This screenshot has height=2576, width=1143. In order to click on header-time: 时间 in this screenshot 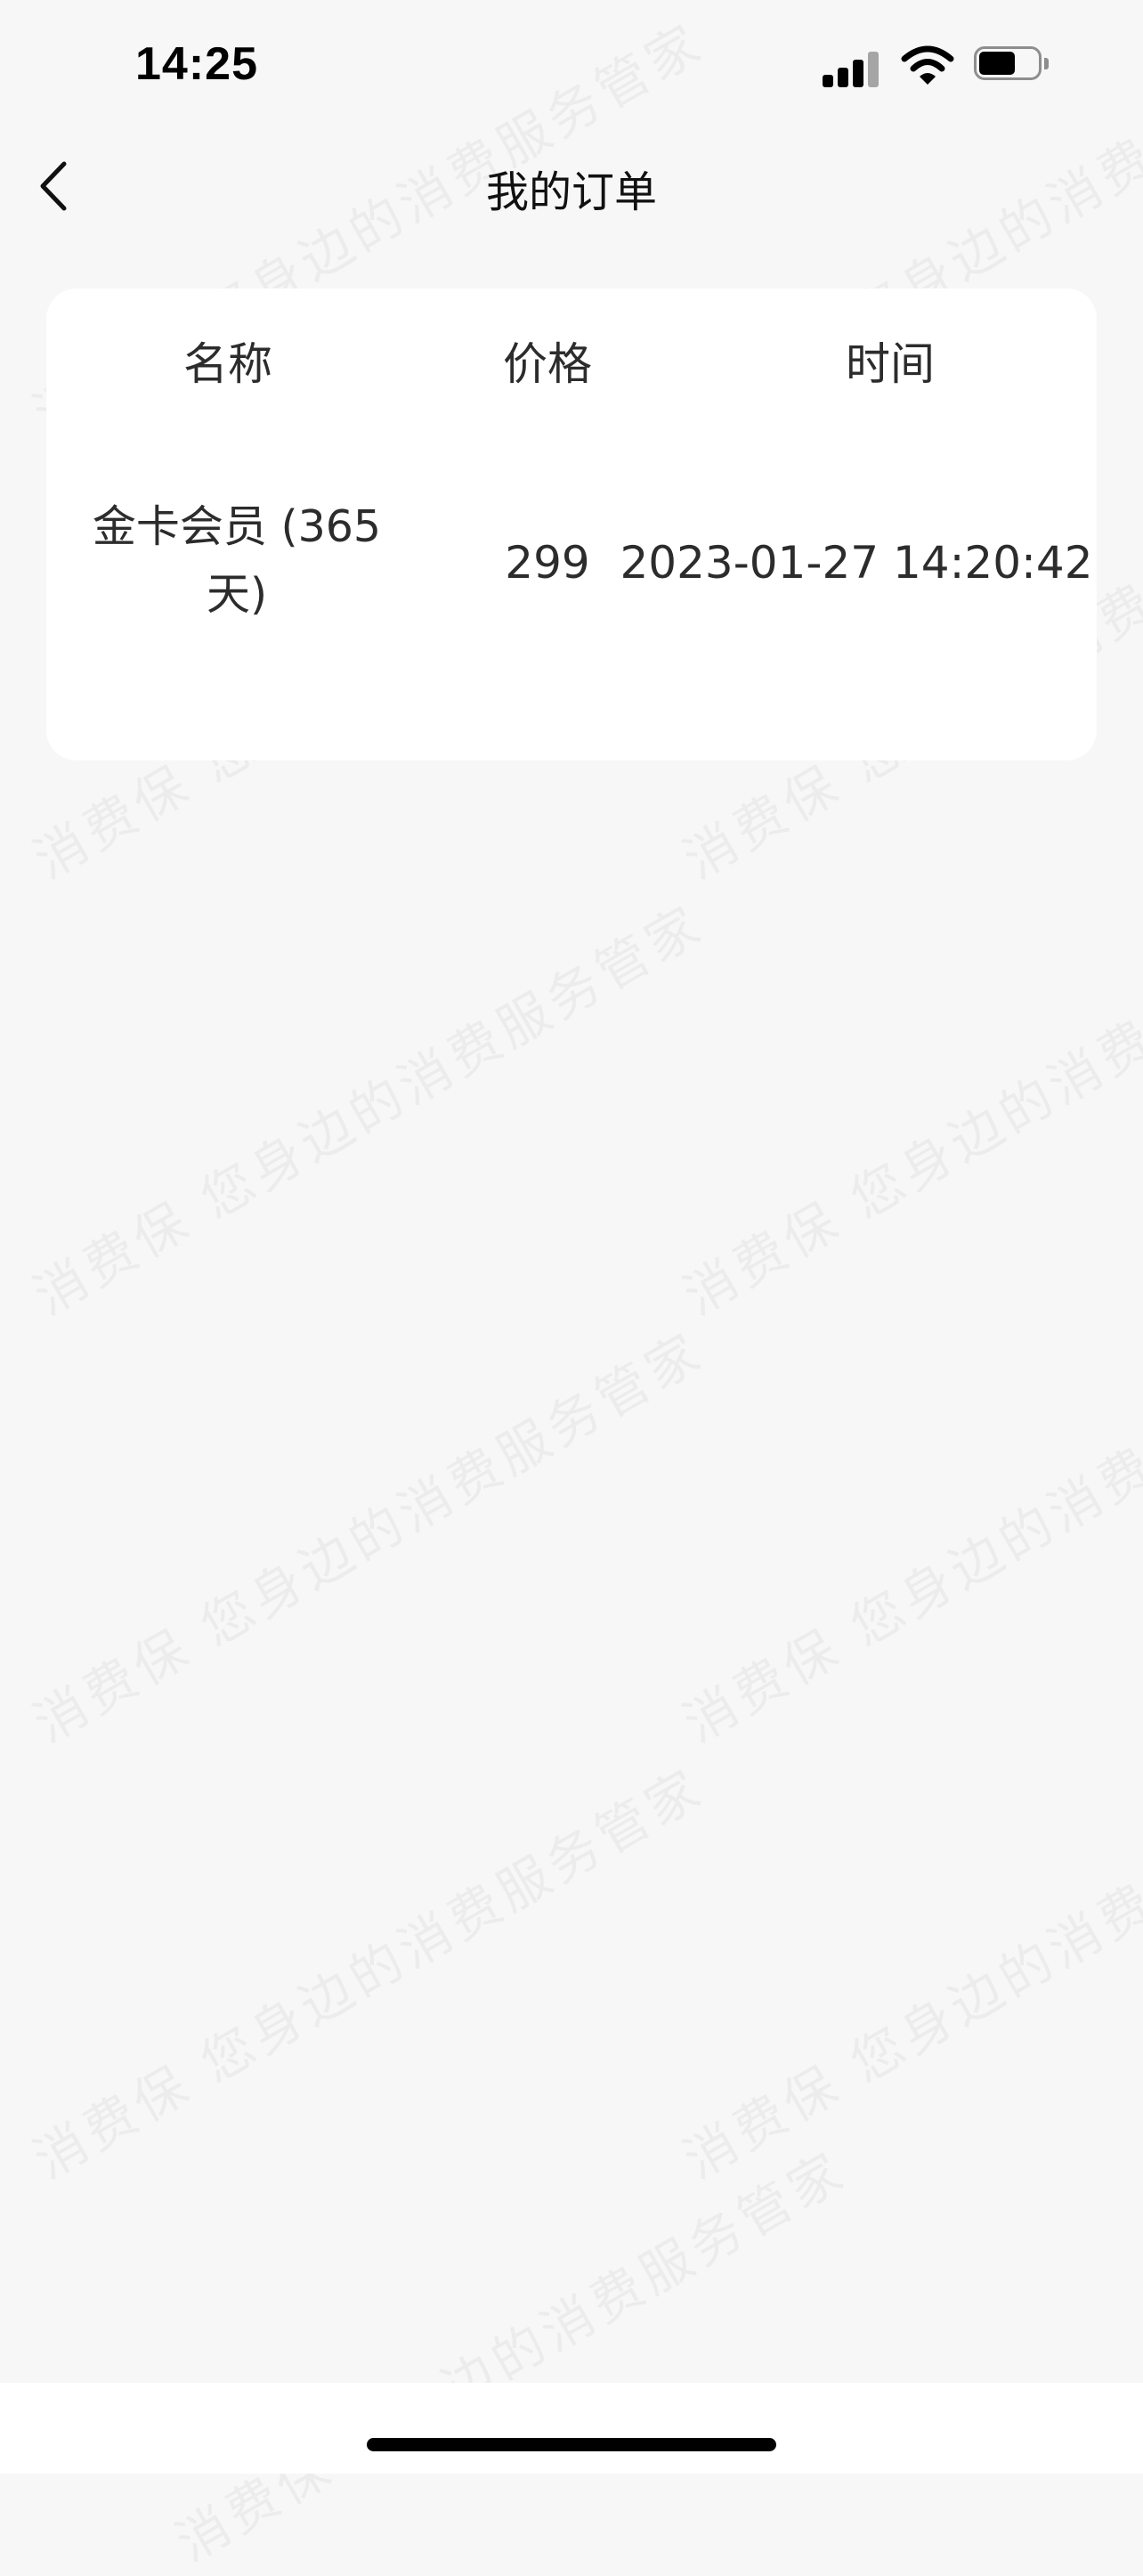, I will do `click(890, 364)`.